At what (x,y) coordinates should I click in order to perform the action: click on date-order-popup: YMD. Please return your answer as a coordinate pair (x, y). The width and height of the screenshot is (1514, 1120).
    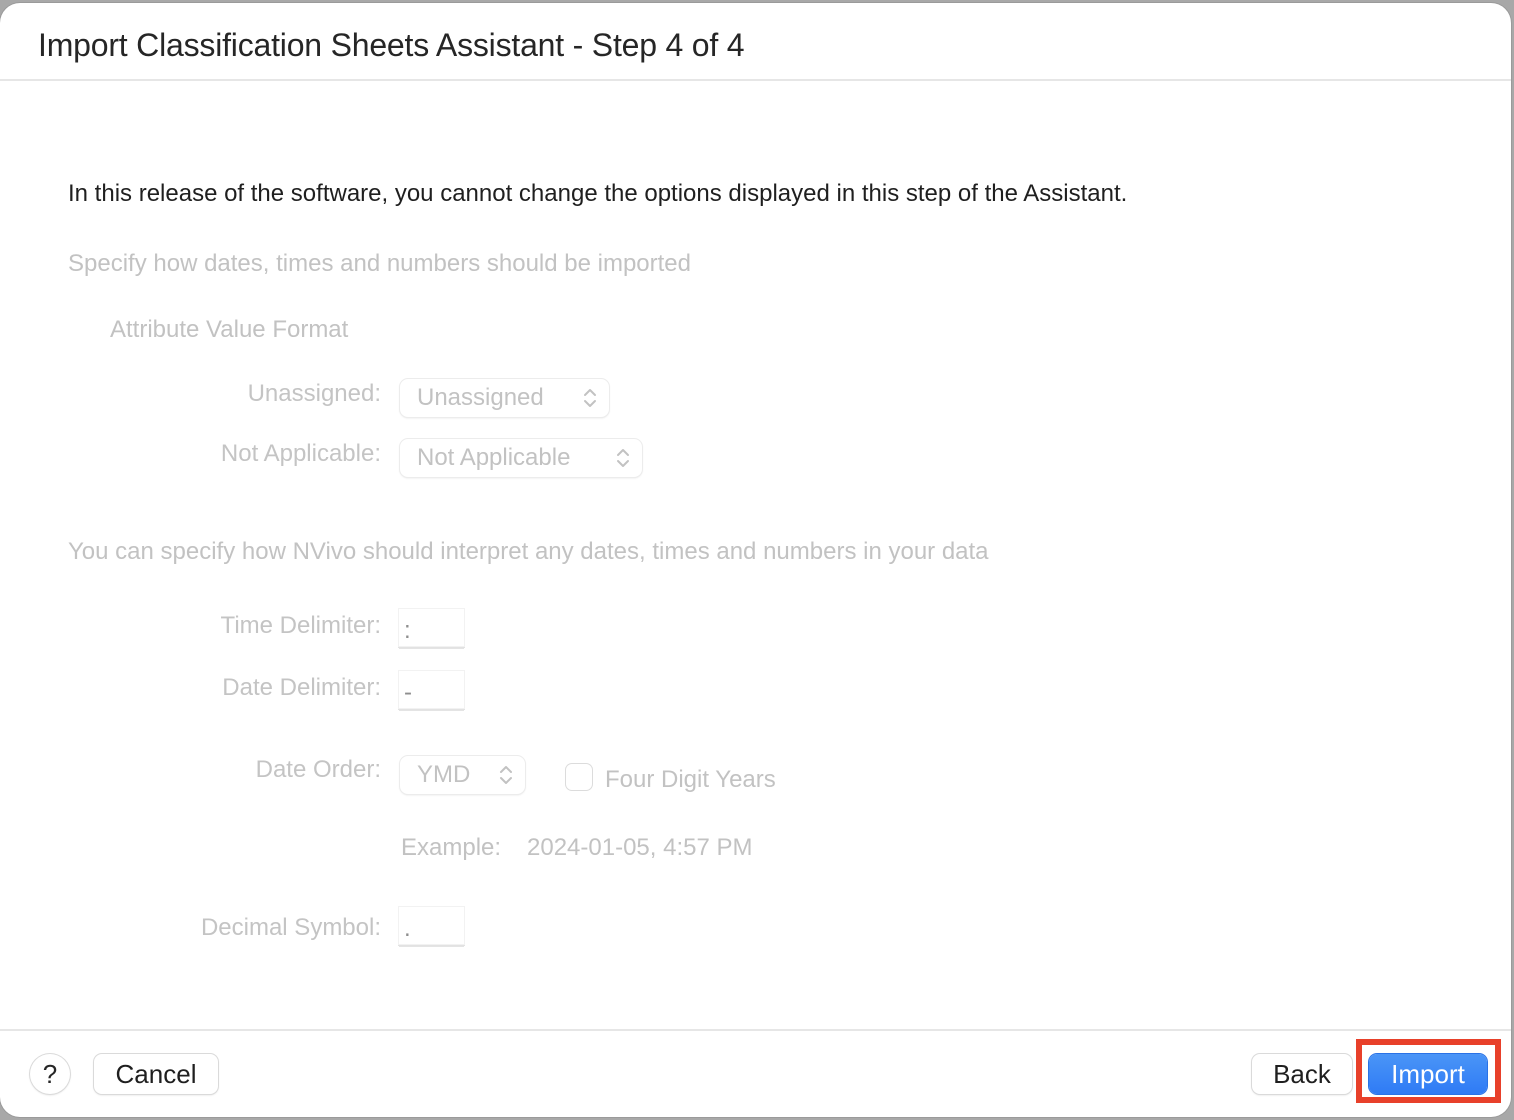
    Looking at the image, I should click on (462, 775).